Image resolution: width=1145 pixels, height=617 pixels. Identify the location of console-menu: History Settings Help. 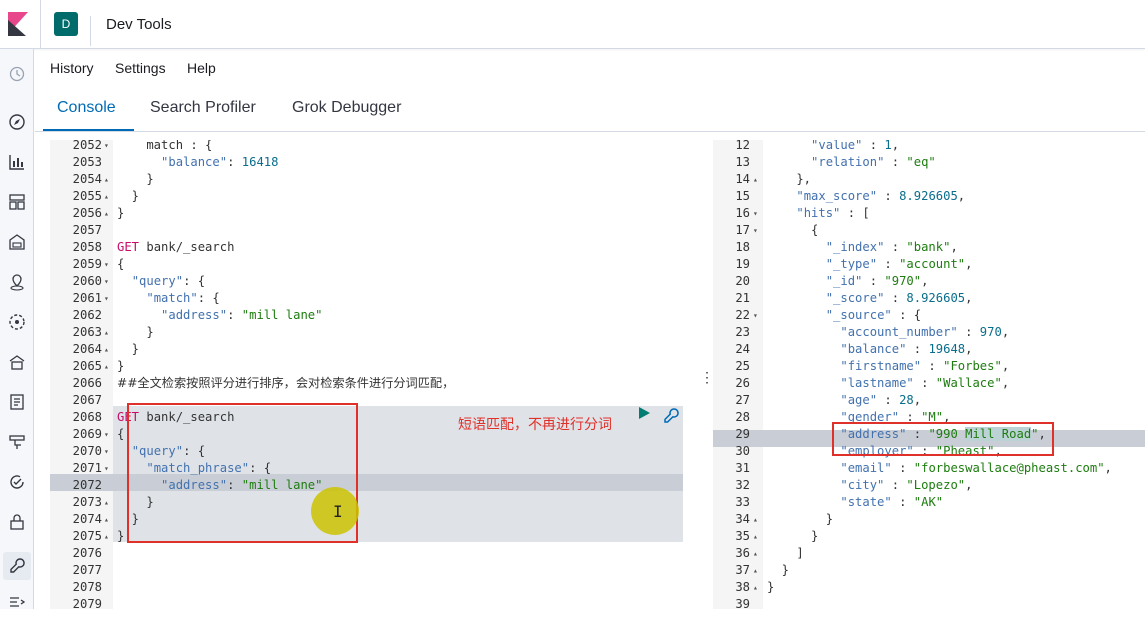
(590, 69).